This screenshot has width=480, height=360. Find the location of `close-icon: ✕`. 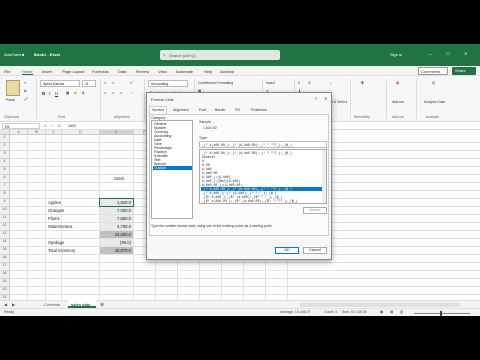

close-icon: ✕ is located at coordinates (465, 53).